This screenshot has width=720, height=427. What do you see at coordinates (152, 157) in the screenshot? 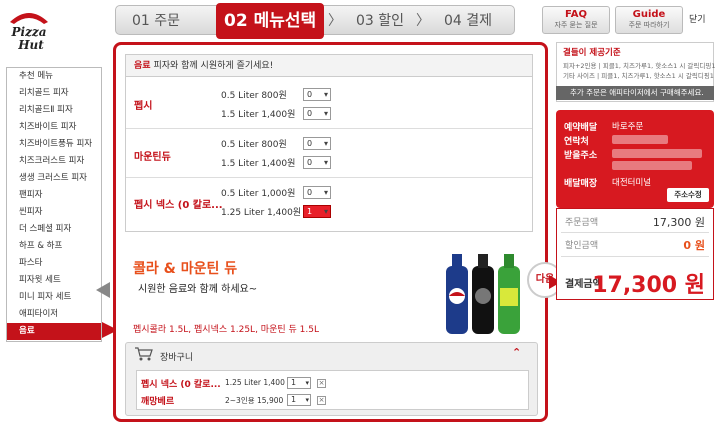
I see `drink-name-mountain-dew: 마운틴듀` at bounding box center [152, 157].